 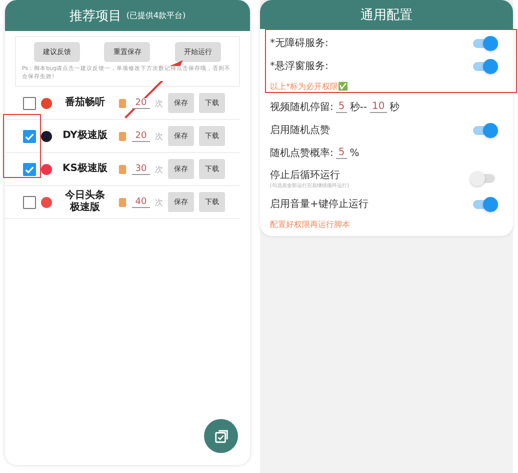 What do you see at coordinates (309, 86) in the screenshot?
I see `note-text: 以上*标为必开权限✅` at bounding box center [309, 86].